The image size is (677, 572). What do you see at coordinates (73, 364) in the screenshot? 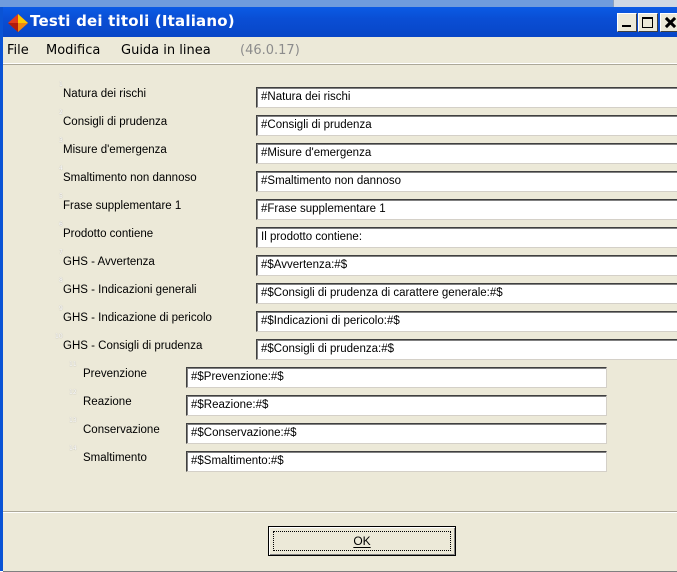
I see `row-number: 11` at bounding box center [73, 364].